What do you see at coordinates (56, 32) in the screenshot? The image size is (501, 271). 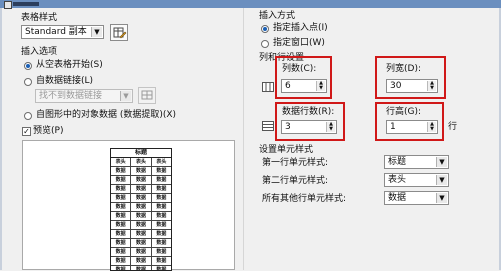 I see `table-style-value: Standard 副本` at bounding box center [56, 32].